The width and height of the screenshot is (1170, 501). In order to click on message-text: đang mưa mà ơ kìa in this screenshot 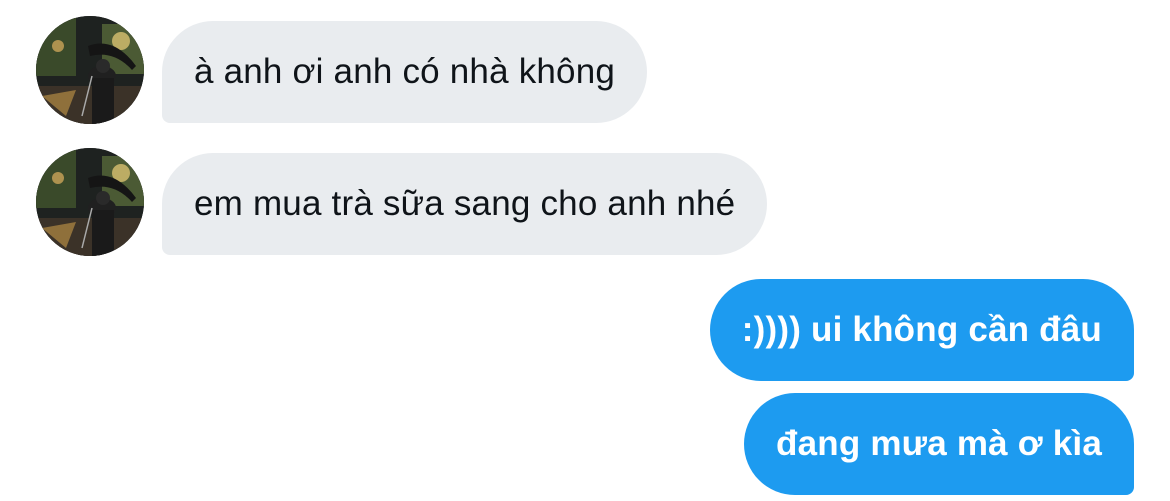, I will do `click(939, 443)`.